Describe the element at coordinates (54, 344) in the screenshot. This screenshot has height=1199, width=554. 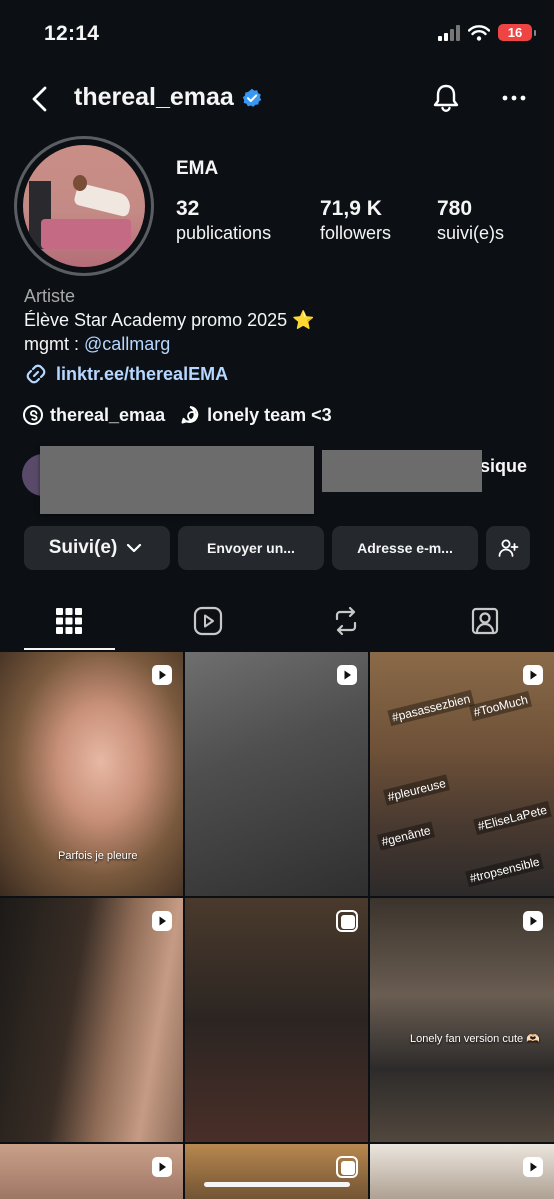
I see `mgmt-prefix: mgmt :` at that location.